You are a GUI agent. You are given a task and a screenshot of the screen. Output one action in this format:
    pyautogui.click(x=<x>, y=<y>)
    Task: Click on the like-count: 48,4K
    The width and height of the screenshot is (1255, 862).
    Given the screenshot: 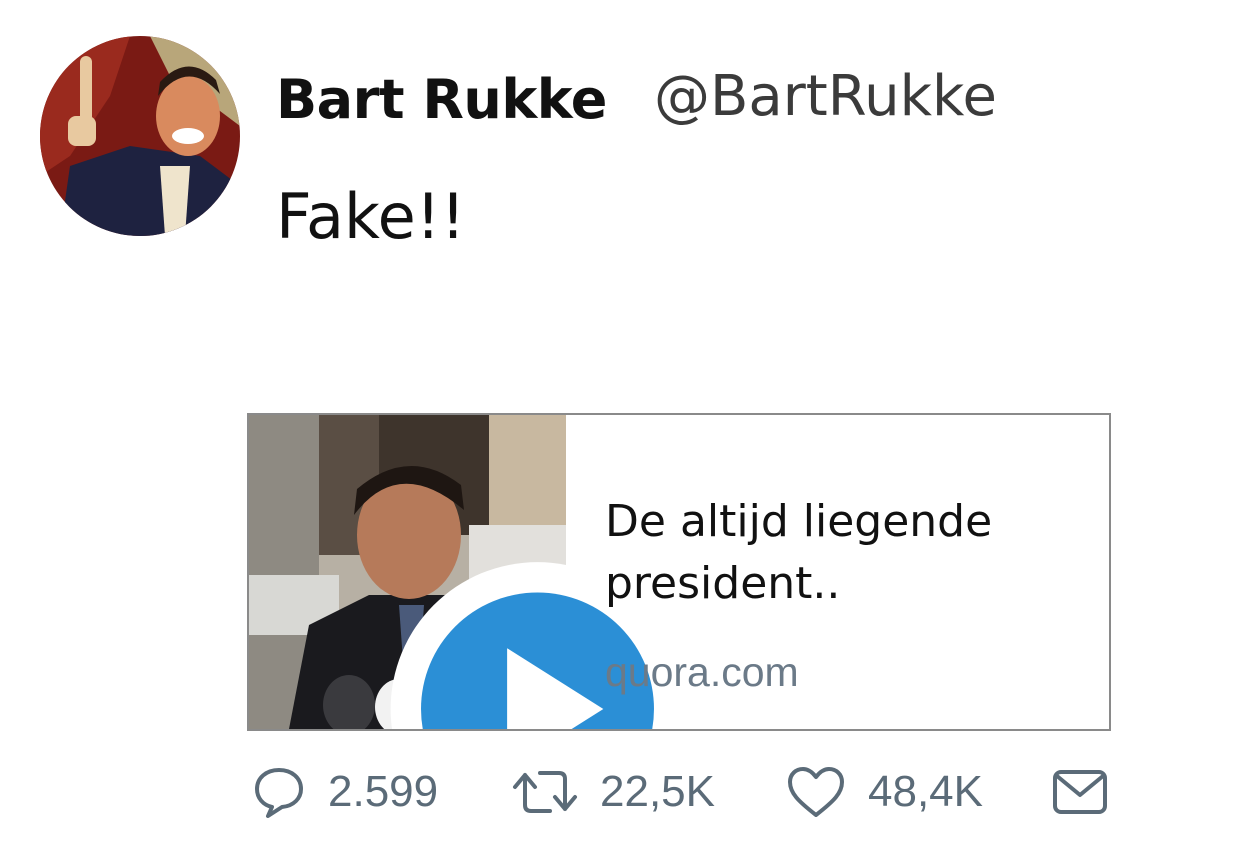 What is the action you would take?
    pyautogui.click(x=925, y=791)
    